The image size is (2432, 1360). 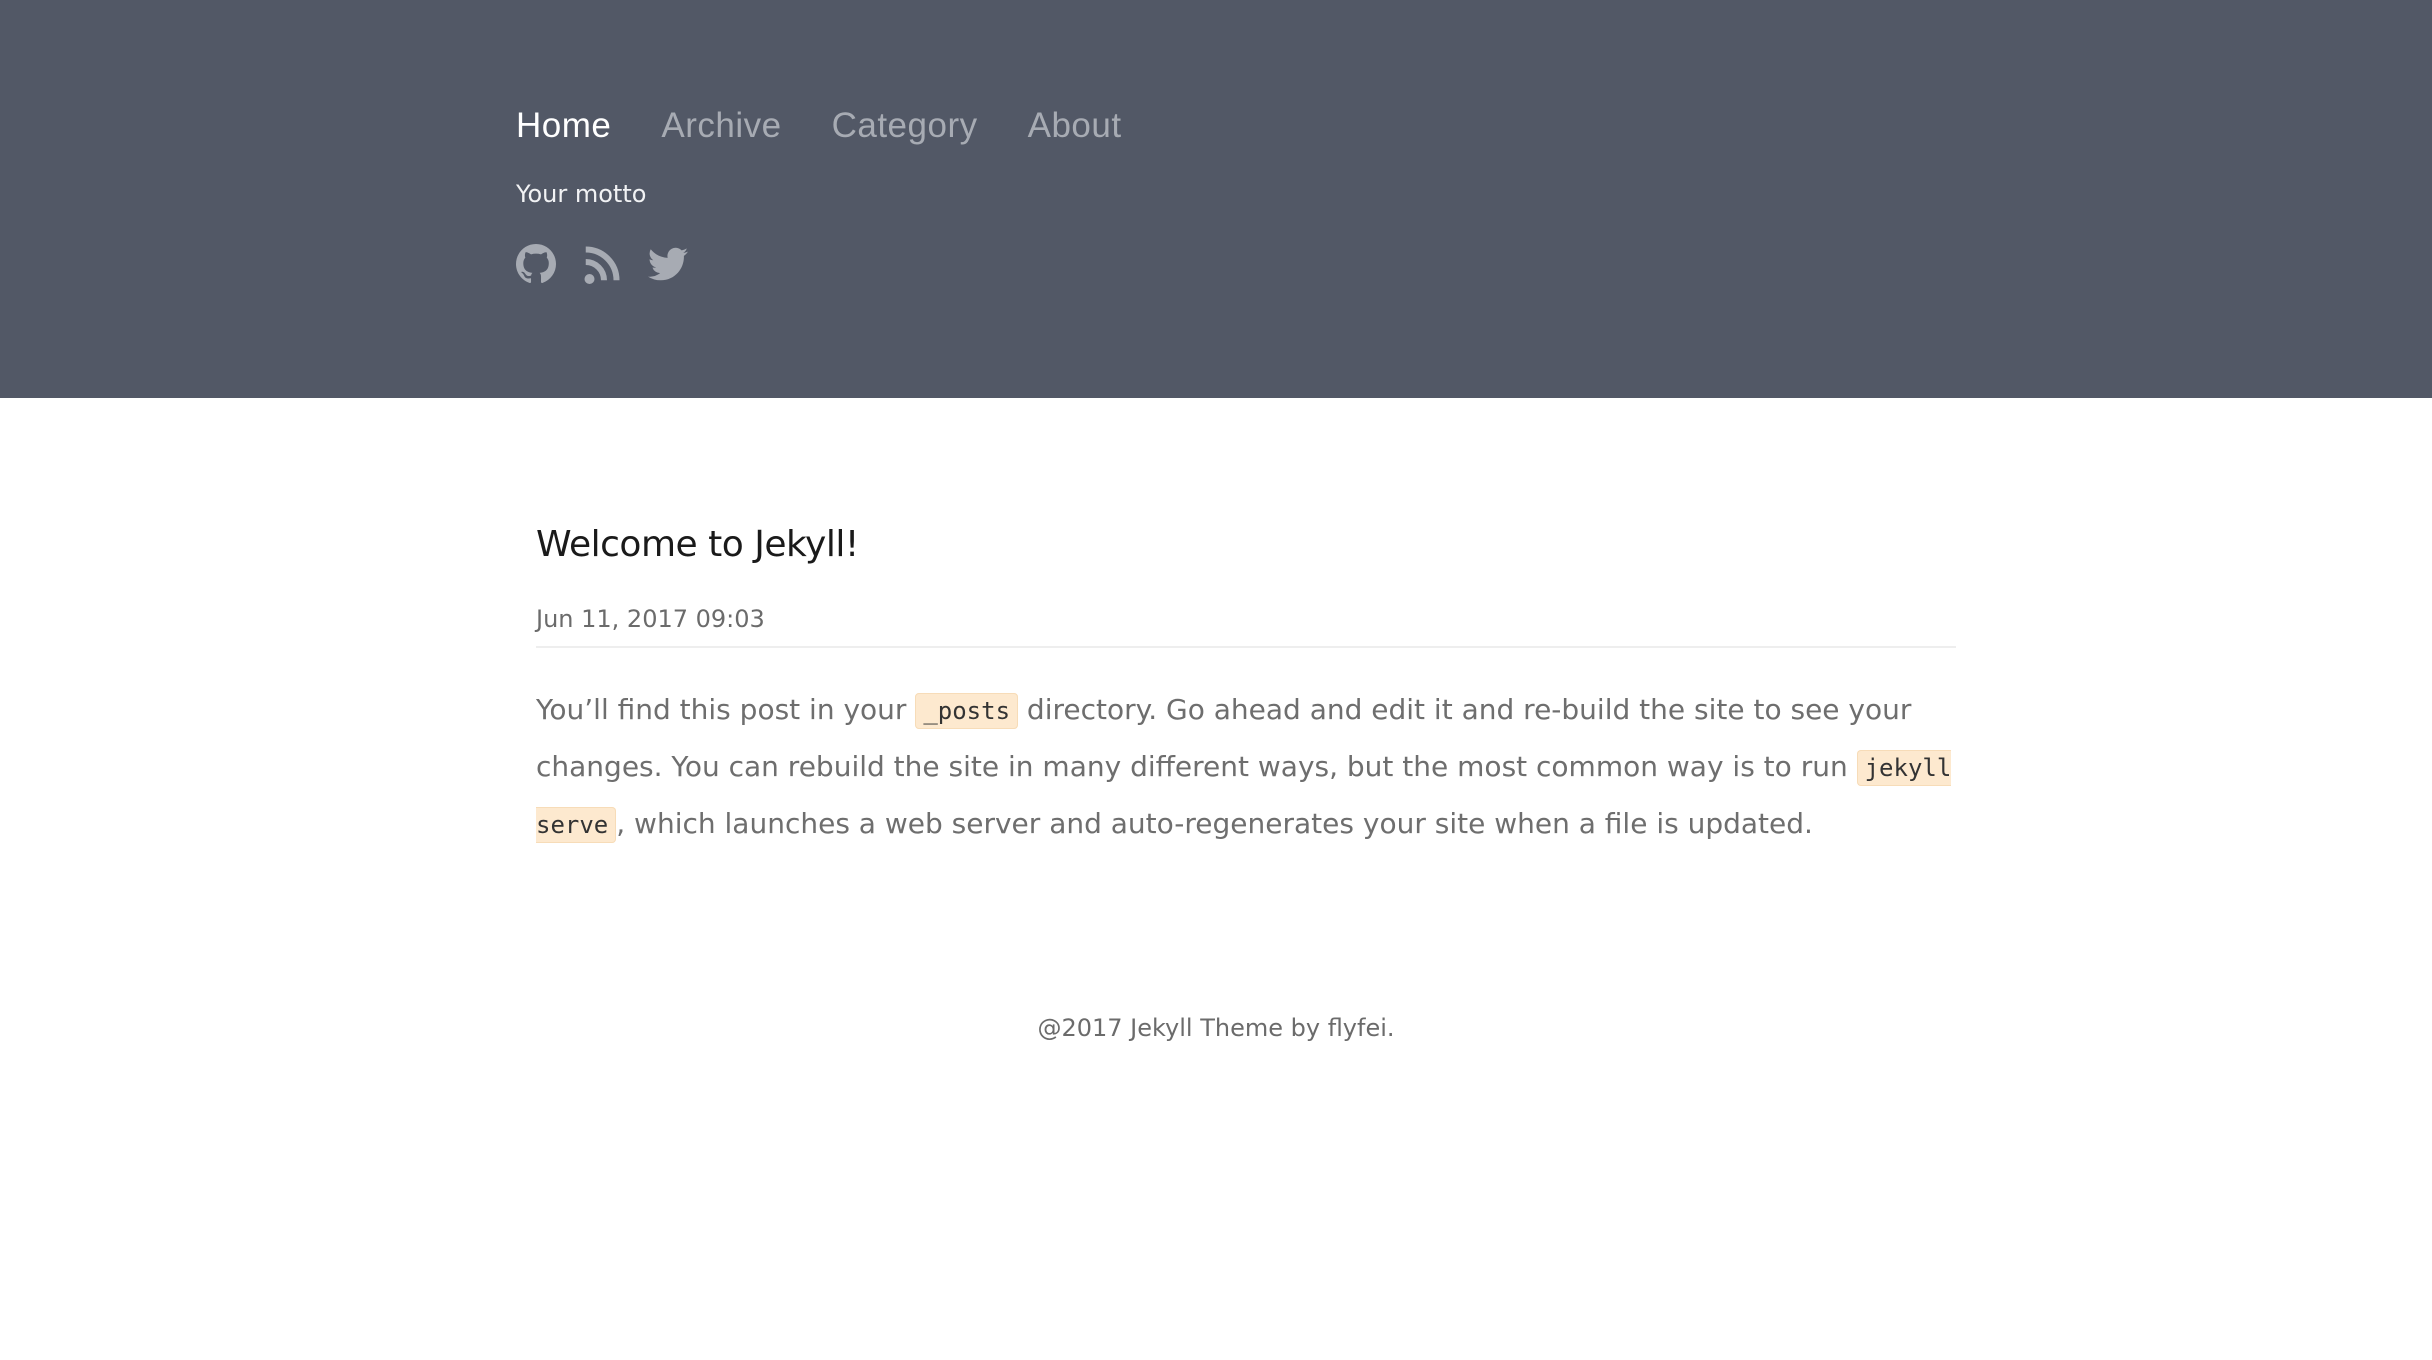 I want to click on social-links, so click(x=602, y=264).